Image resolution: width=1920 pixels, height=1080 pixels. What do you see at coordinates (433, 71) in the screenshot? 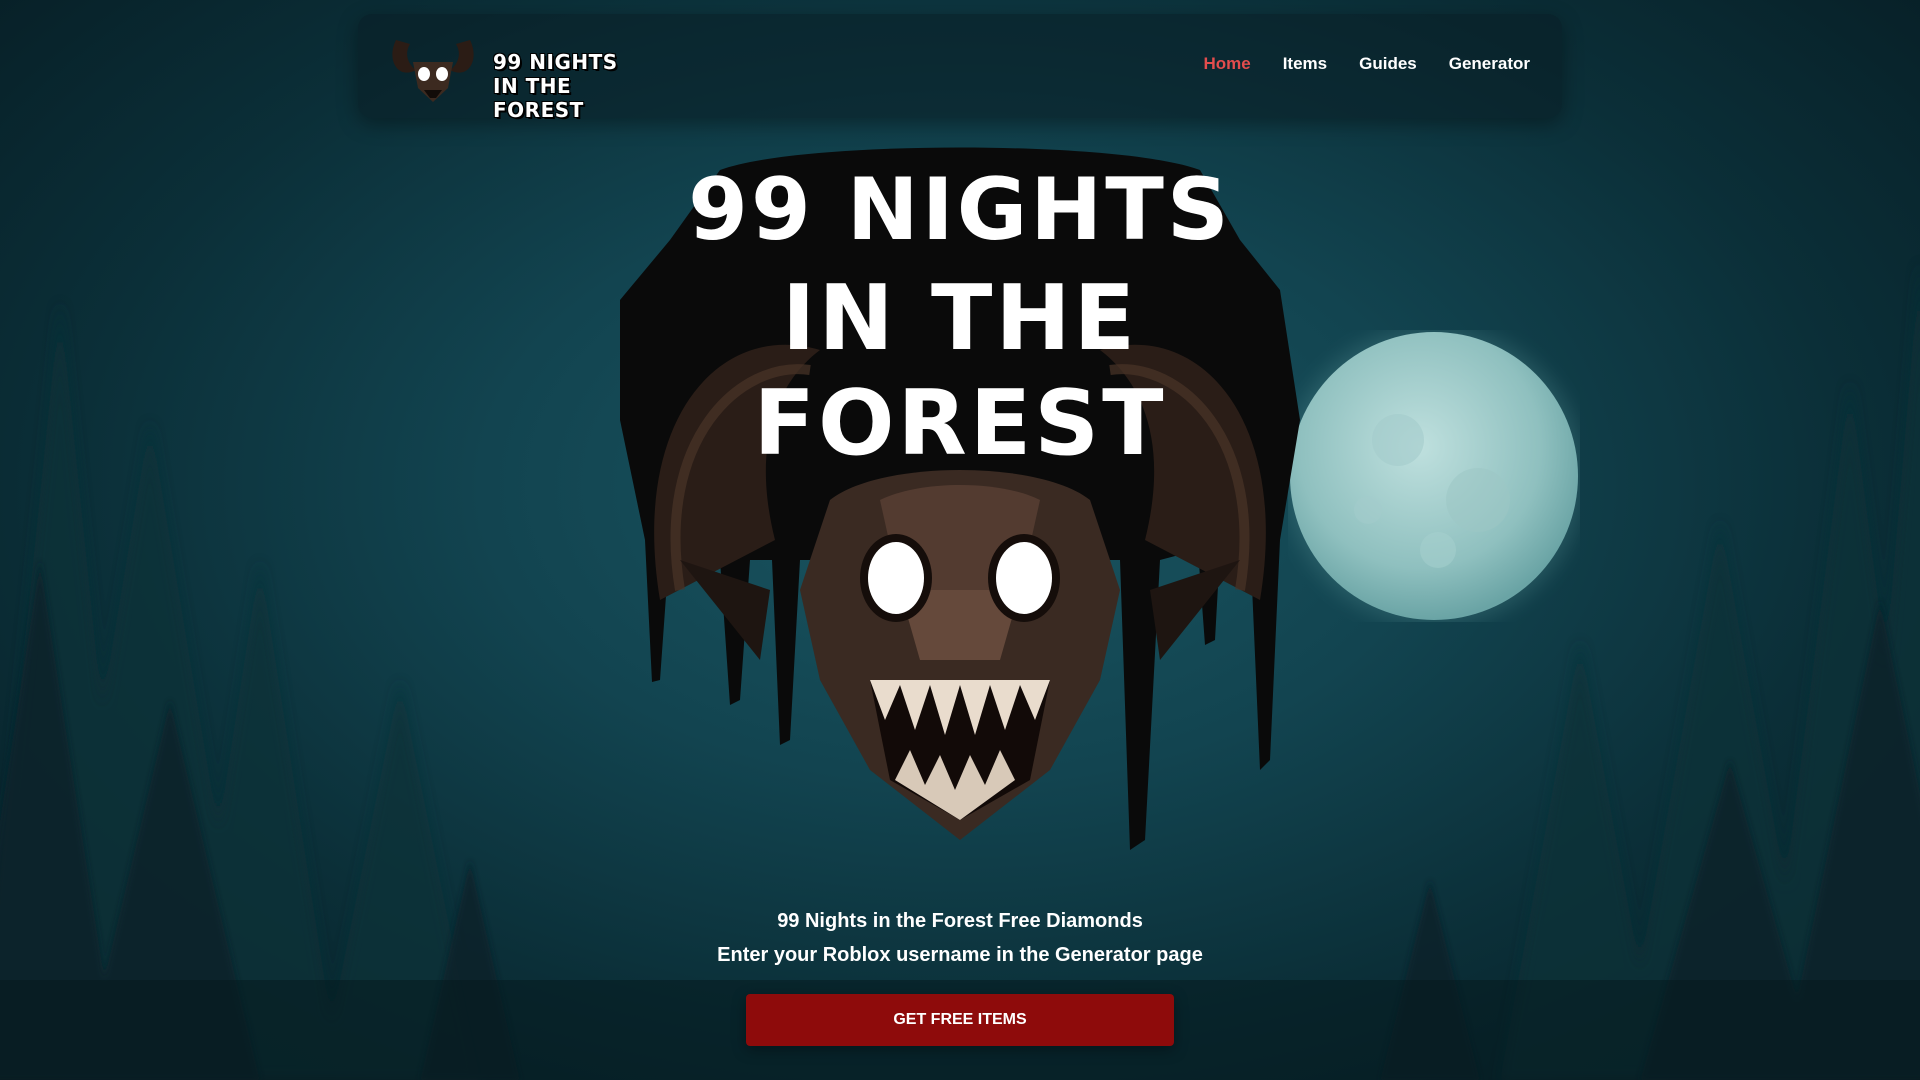
I see `goat-skull-icon` at bounding box center [433, 71].